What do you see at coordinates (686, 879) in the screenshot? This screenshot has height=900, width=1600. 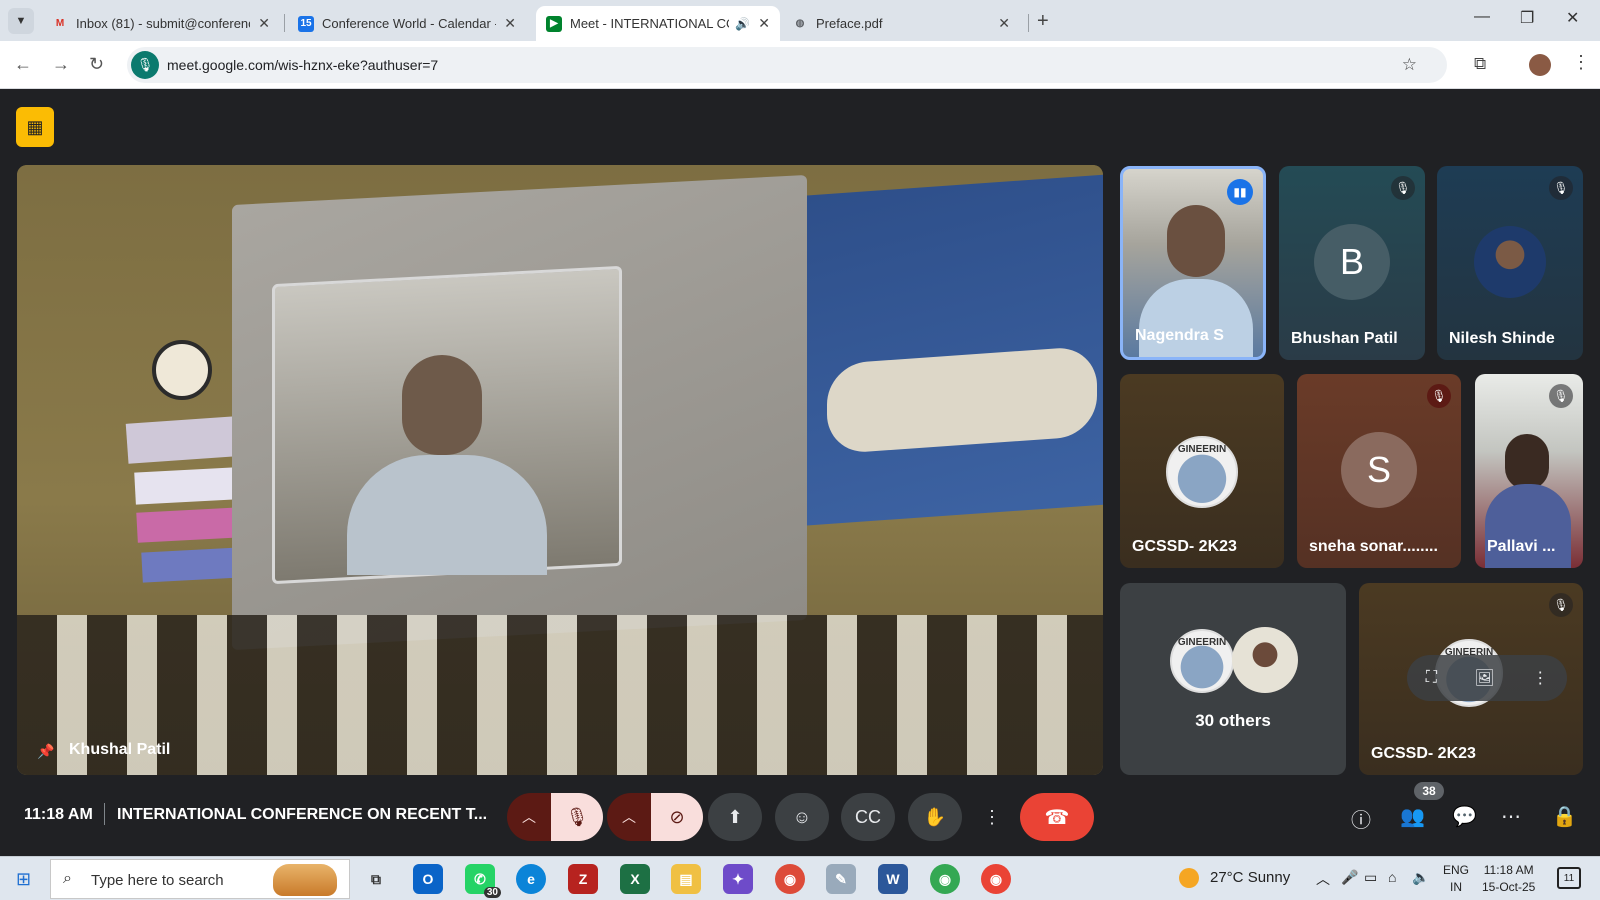 I see `file-explorer-icon: ▤` at bounding box center [686, 879].